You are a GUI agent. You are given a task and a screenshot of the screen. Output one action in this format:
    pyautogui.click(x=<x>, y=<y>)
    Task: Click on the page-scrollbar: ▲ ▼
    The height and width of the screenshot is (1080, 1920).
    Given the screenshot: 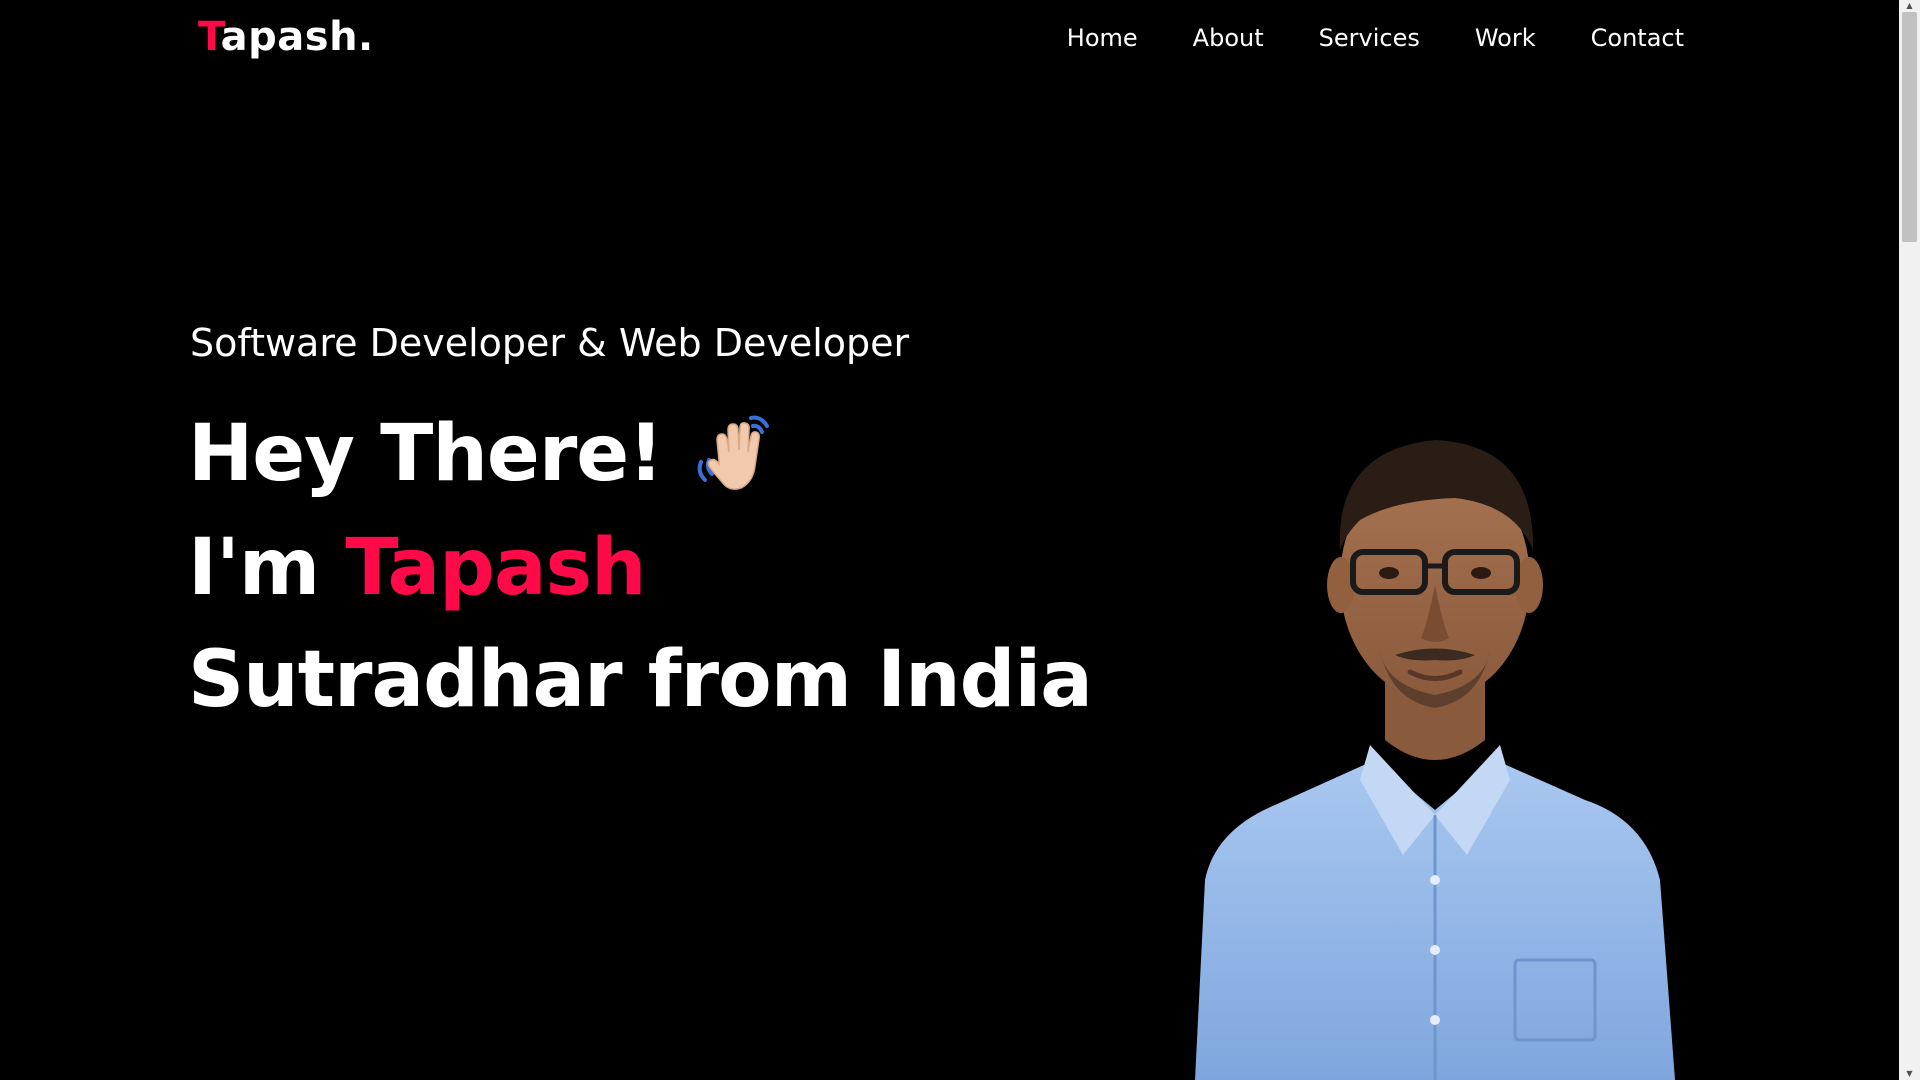 What is the action you would take?
    pyautogui.click(x=1909, y=540)
    